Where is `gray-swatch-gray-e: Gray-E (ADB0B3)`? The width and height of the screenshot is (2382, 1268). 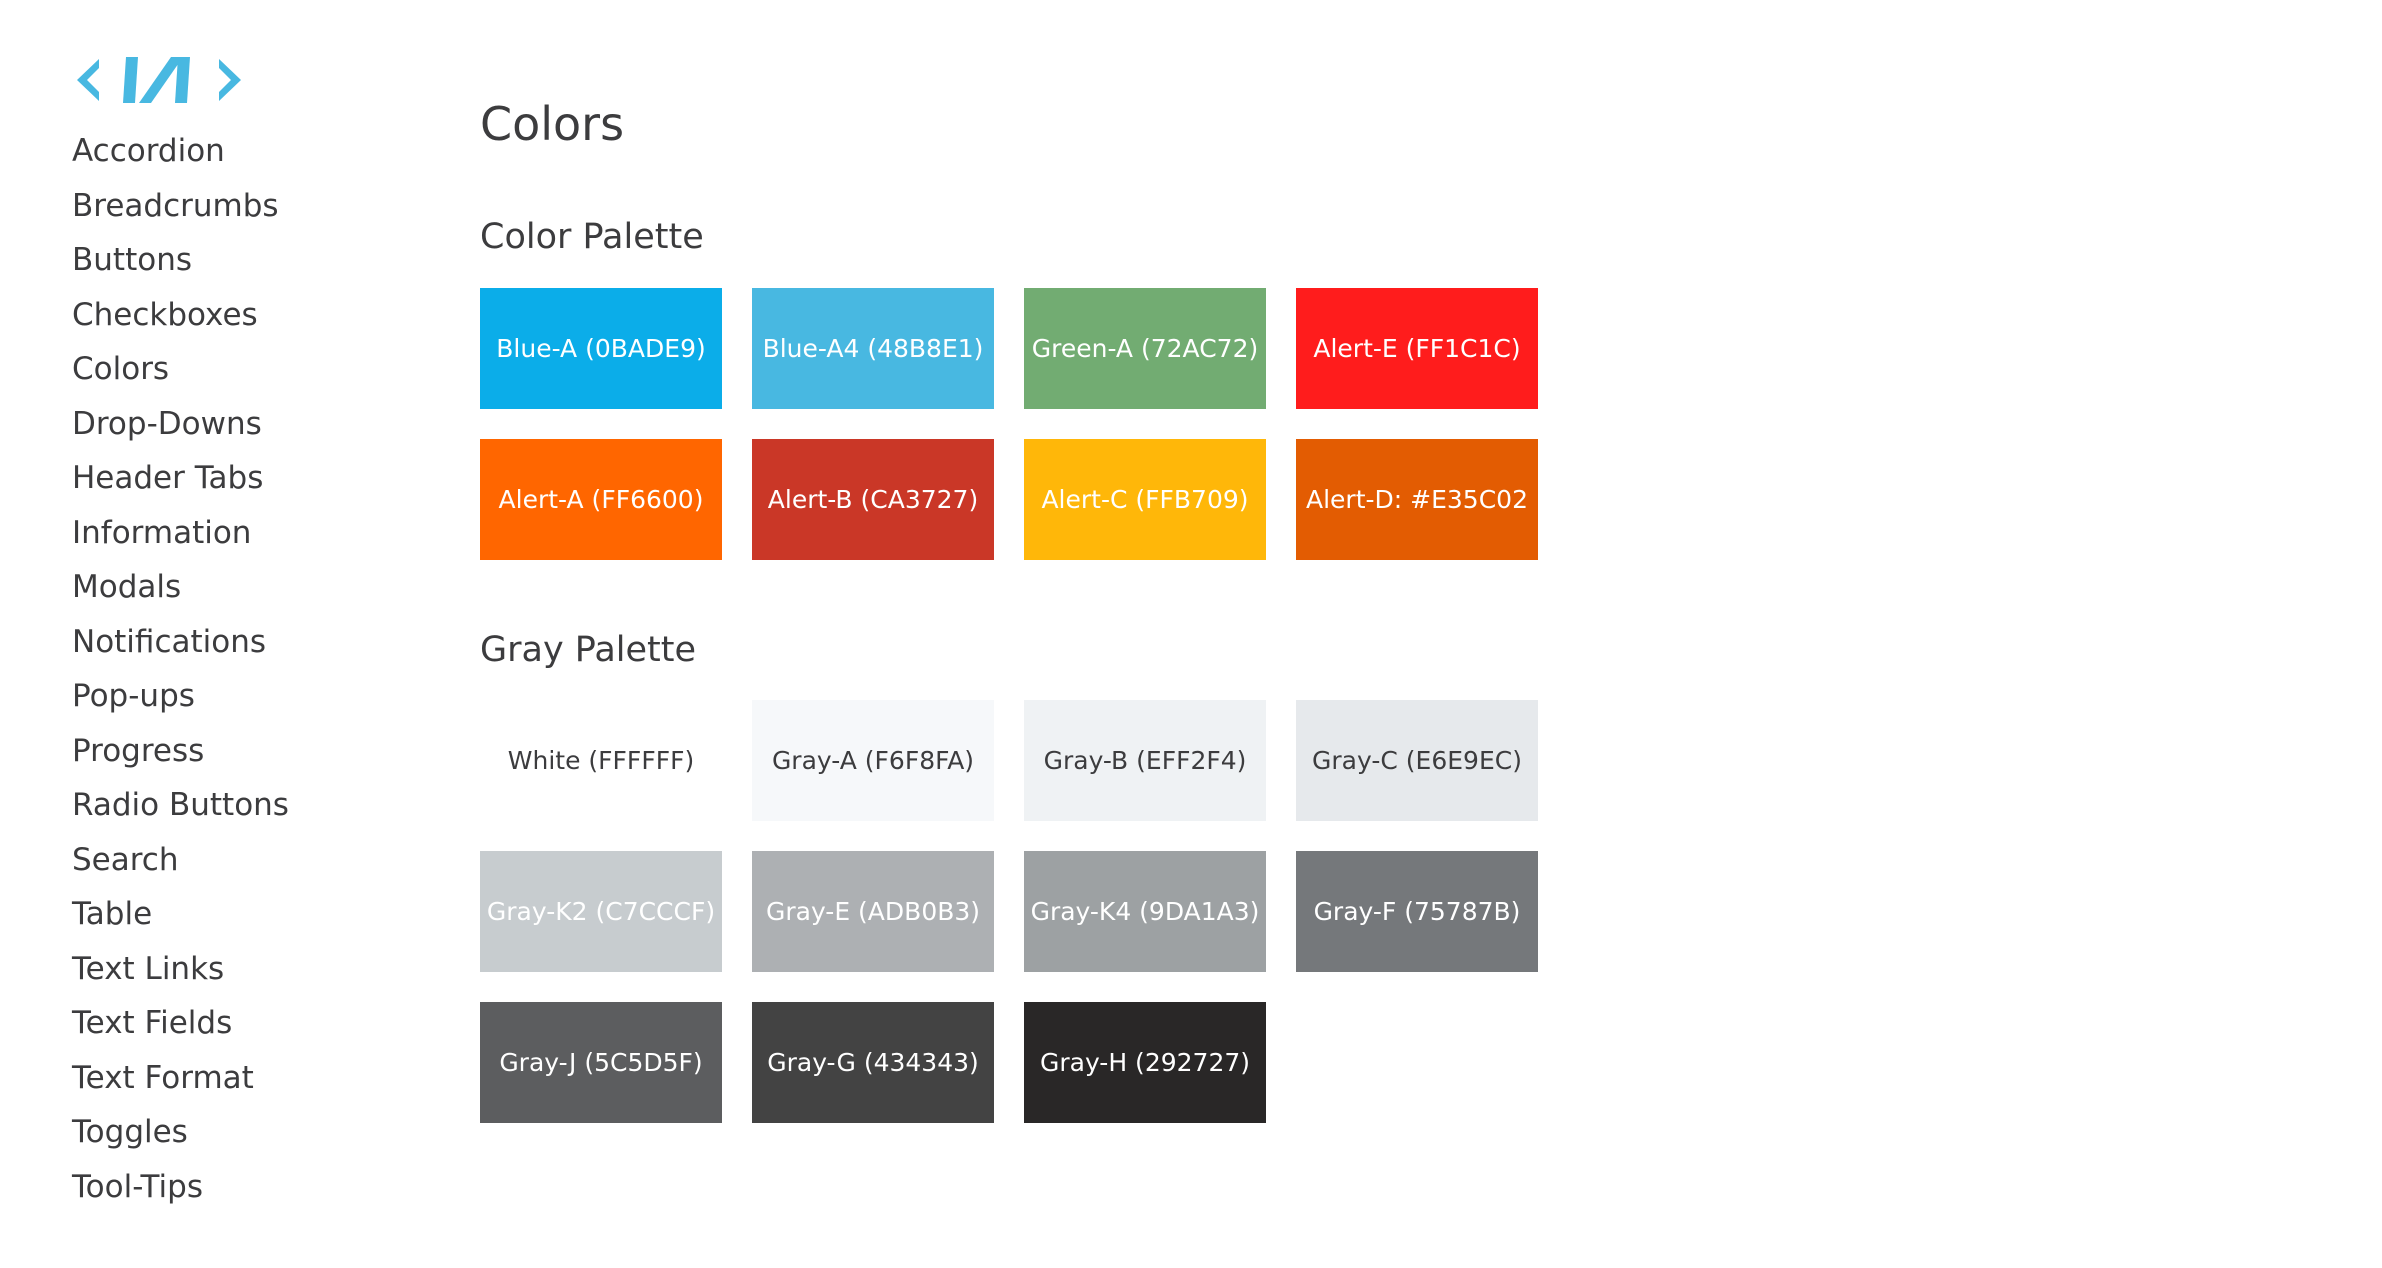
gray-swatch-gray-e: Gray-E (ADB0B3) is located at coordinates (873, 911).